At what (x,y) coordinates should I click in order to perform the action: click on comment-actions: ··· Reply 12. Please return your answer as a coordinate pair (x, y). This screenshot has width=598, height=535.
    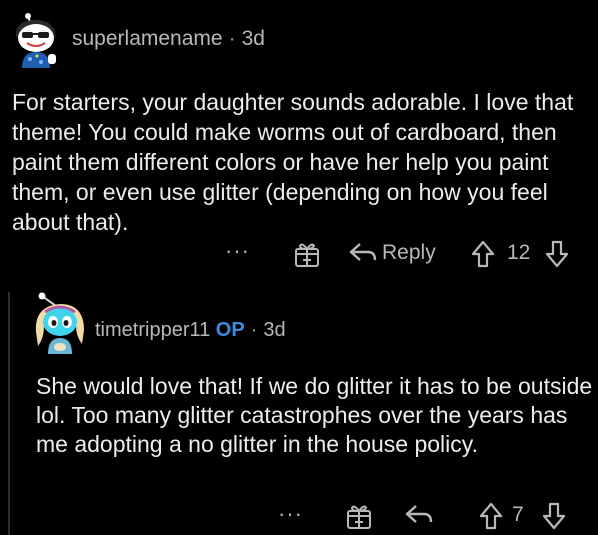
    Looking at the image, I should click on (299, 255).